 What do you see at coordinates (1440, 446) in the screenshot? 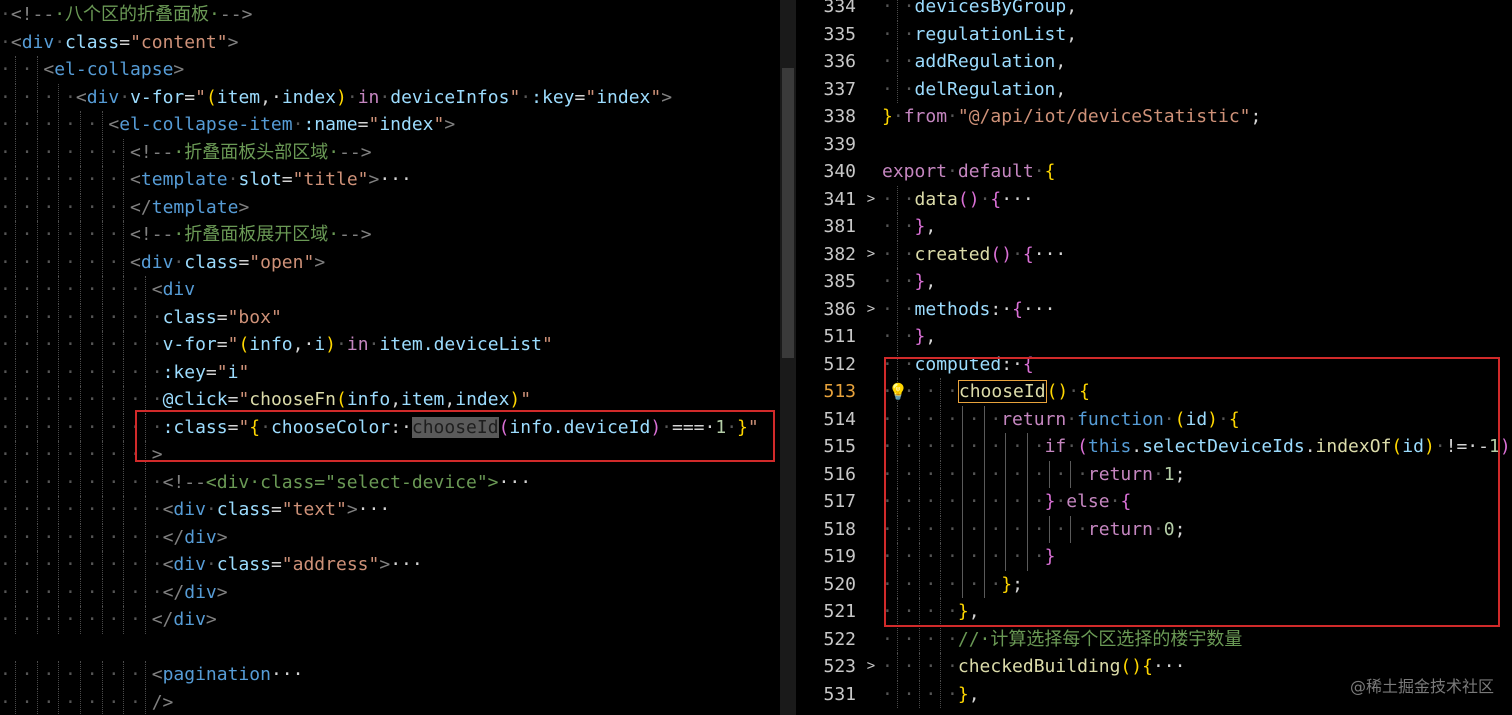
I see `code-token: ·` at bounding box center [1440, 446].